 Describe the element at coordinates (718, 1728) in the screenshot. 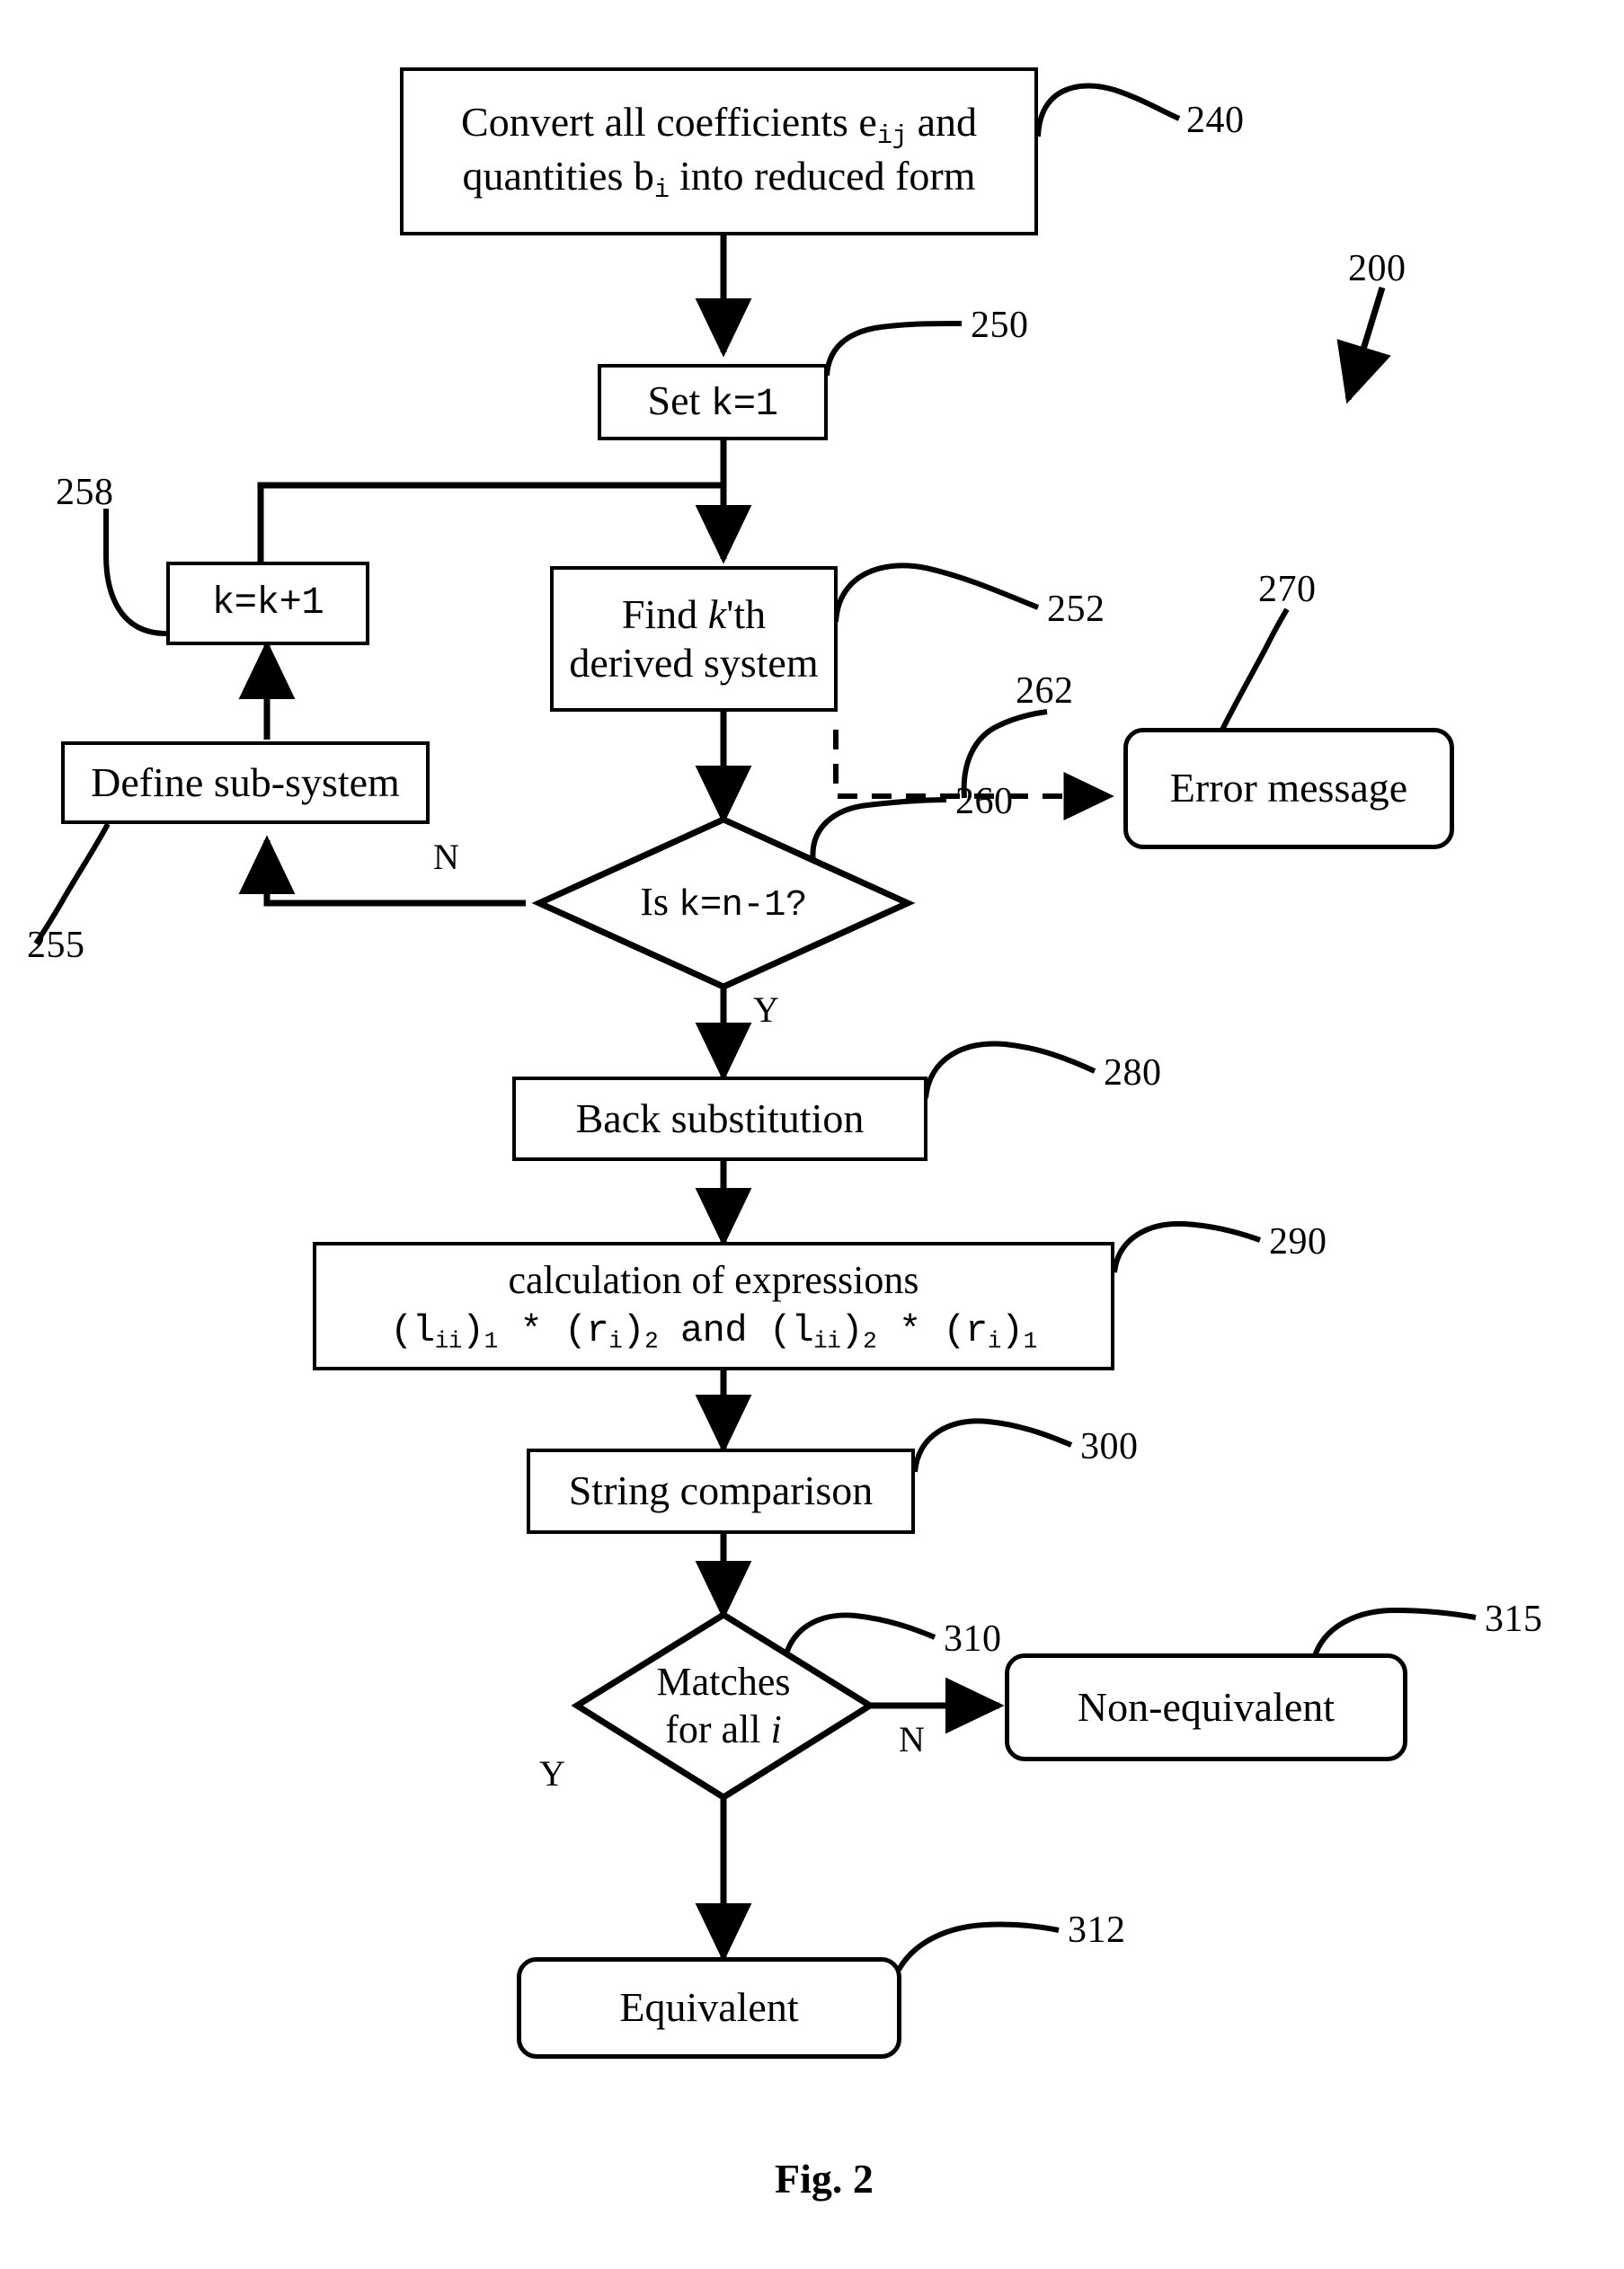

I see `text-run: for all` at that location.